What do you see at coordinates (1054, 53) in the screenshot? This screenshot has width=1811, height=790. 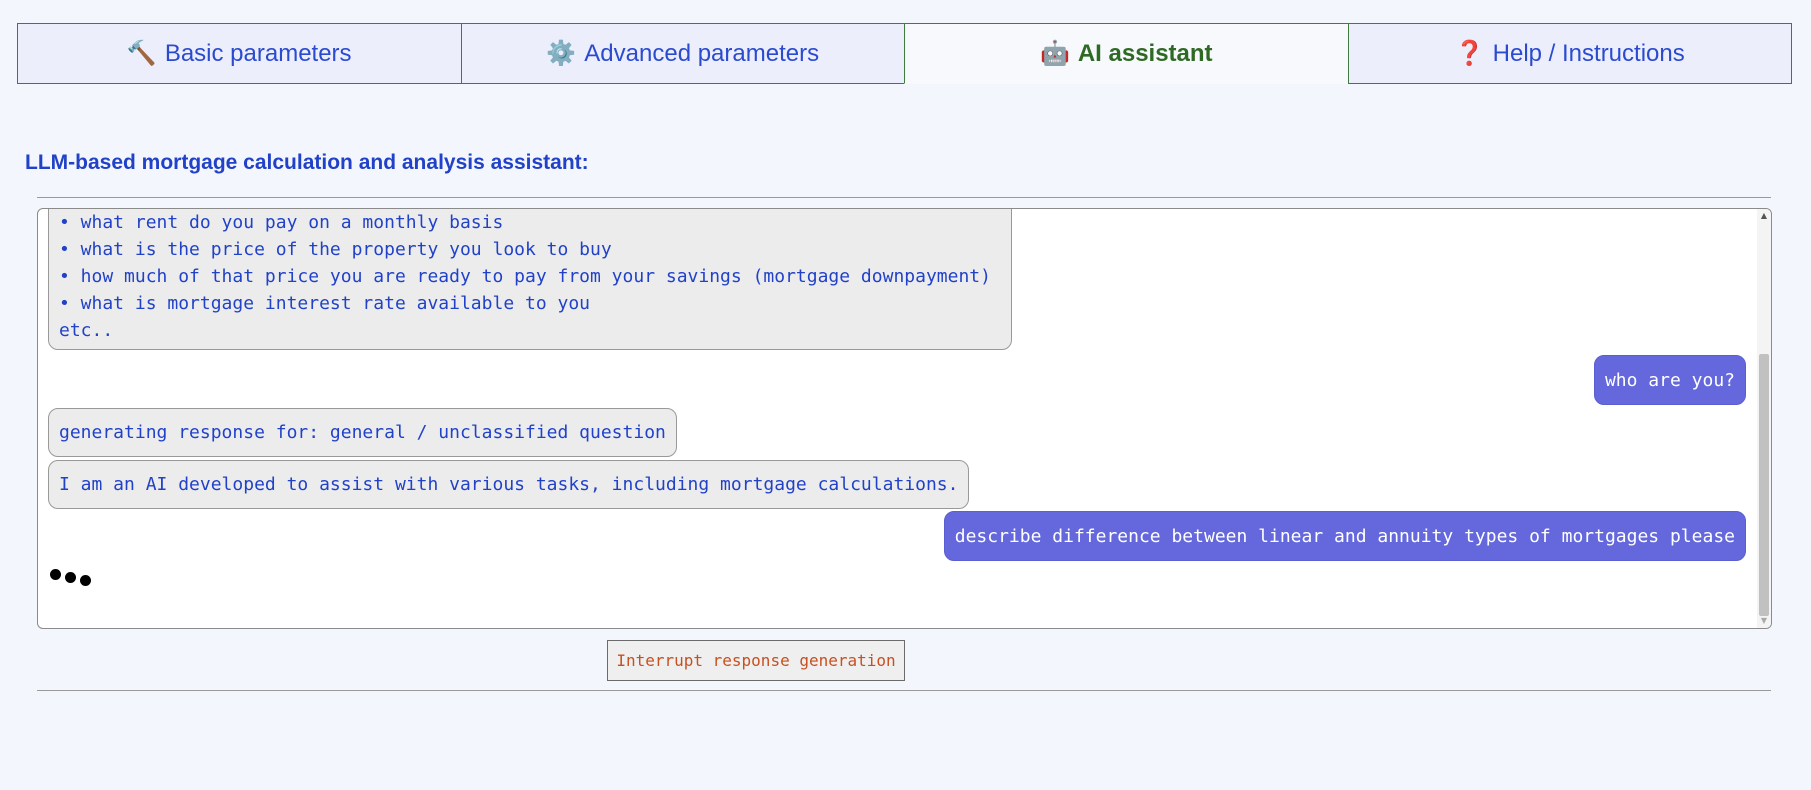 I see `robot-icon: 🤖` at bounding box center [1054, 53].